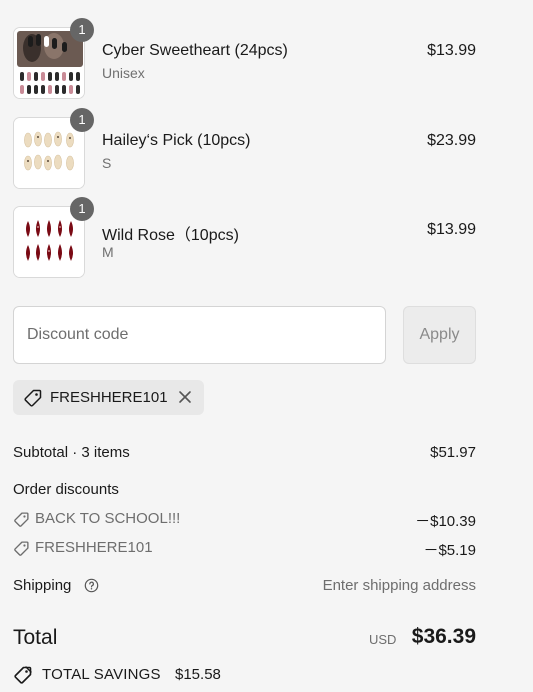  I want to click on total-value: $36.39, so click(443, 636).